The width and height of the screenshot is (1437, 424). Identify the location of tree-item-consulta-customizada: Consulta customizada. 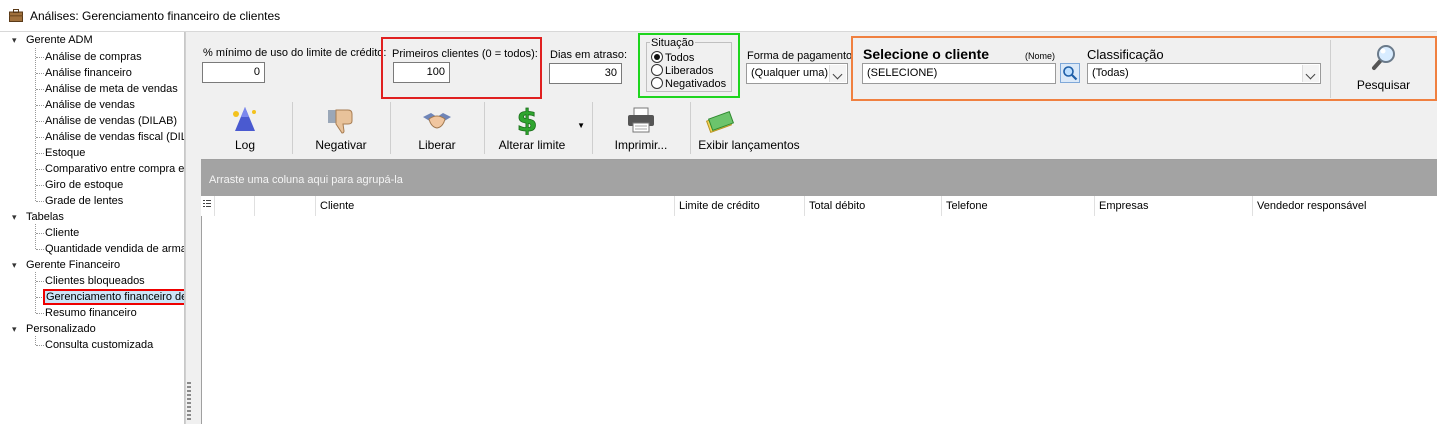
(99, 345).